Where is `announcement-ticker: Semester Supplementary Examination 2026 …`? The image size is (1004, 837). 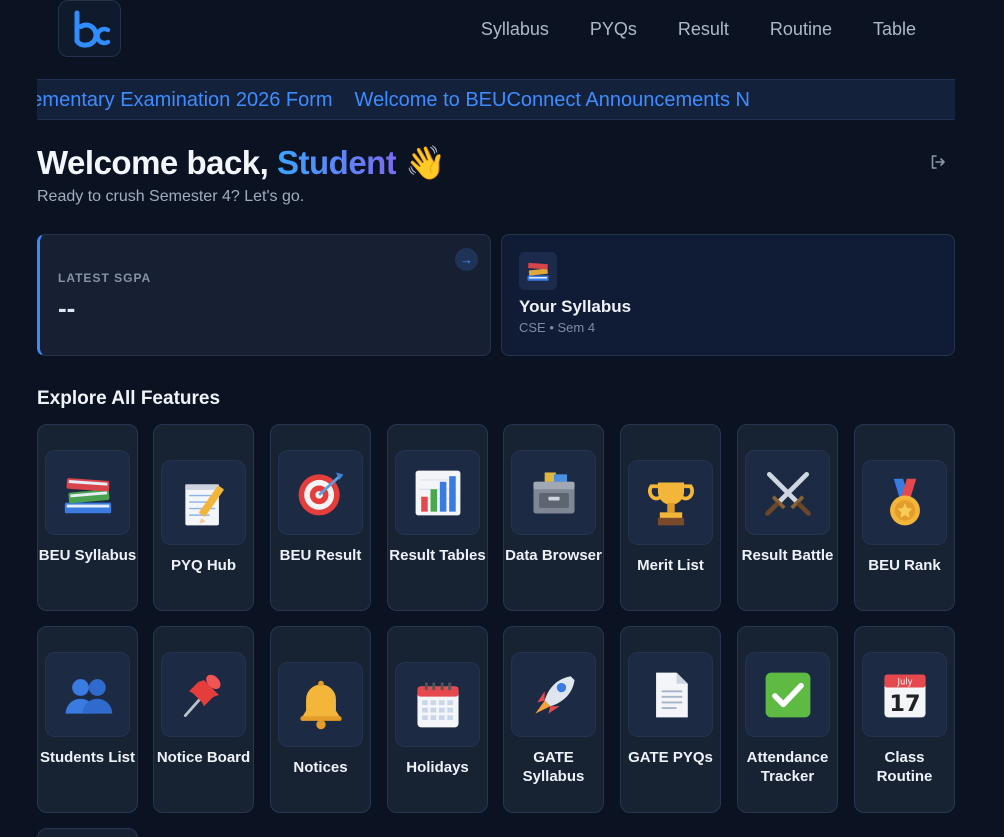 announcement-ticker: Semester Supplementary Examination 2026 … is located at coordinates (496, 99).